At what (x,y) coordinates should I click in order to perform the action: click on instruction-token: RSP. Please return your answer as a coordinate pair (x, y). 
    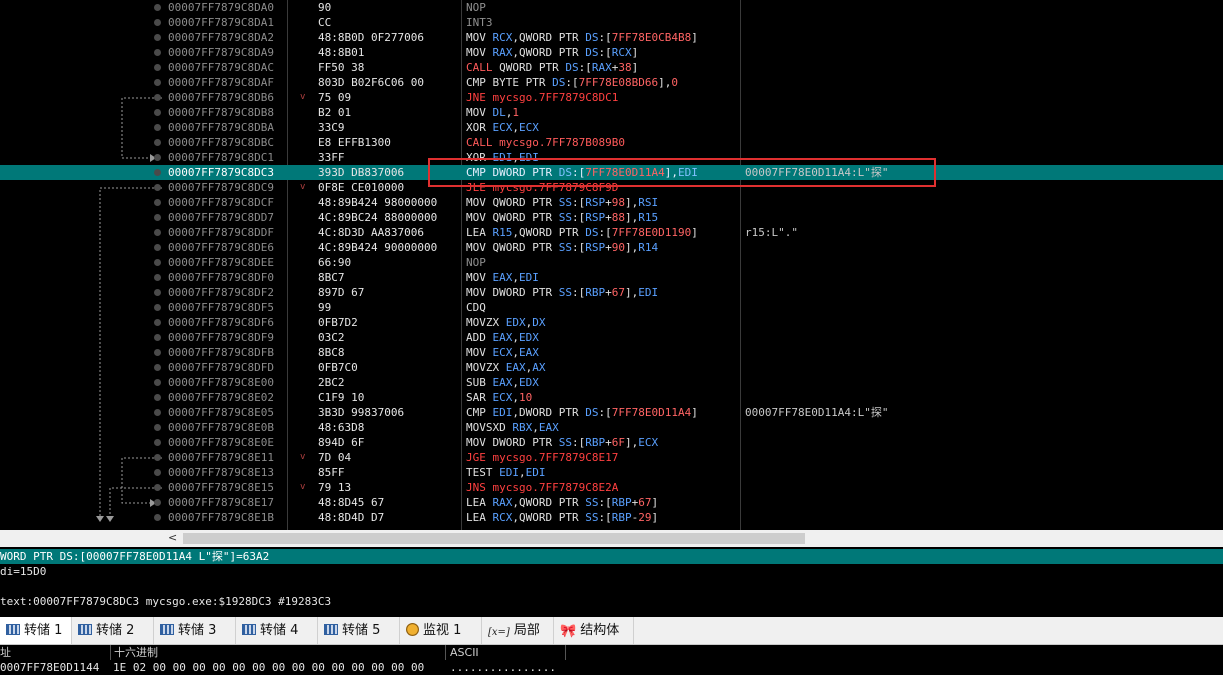
    Looking at the image, I should click on (595, 202).